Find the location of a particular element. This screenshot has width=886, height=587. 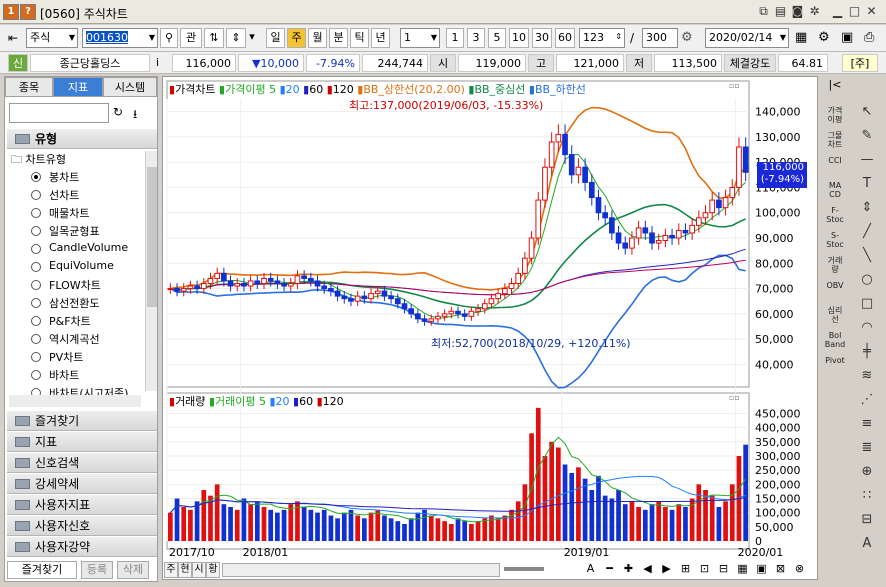

volume-panel-controls-icon: ▫▫ is located at coordinates (734, 397).